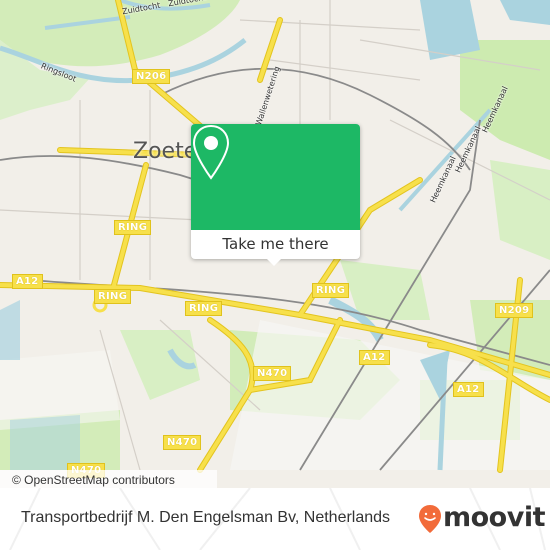 The image size is (550, 550). Describe the element at coordinates (151, 76) in the screenshot. I see `road-label-n206: N206` at that location.